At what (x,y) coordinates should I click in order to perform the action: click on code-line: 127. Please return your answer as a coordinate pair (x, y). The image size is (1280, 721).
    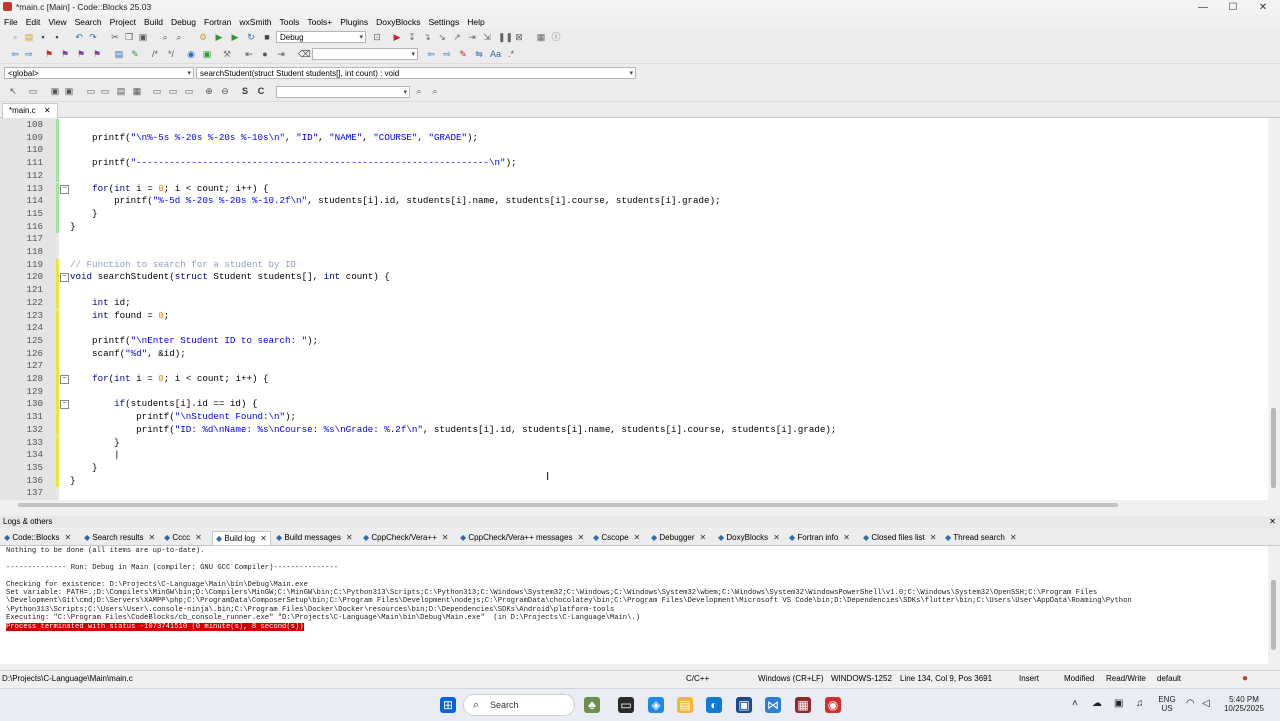
    Looking at the image, I should click on (634, 366).